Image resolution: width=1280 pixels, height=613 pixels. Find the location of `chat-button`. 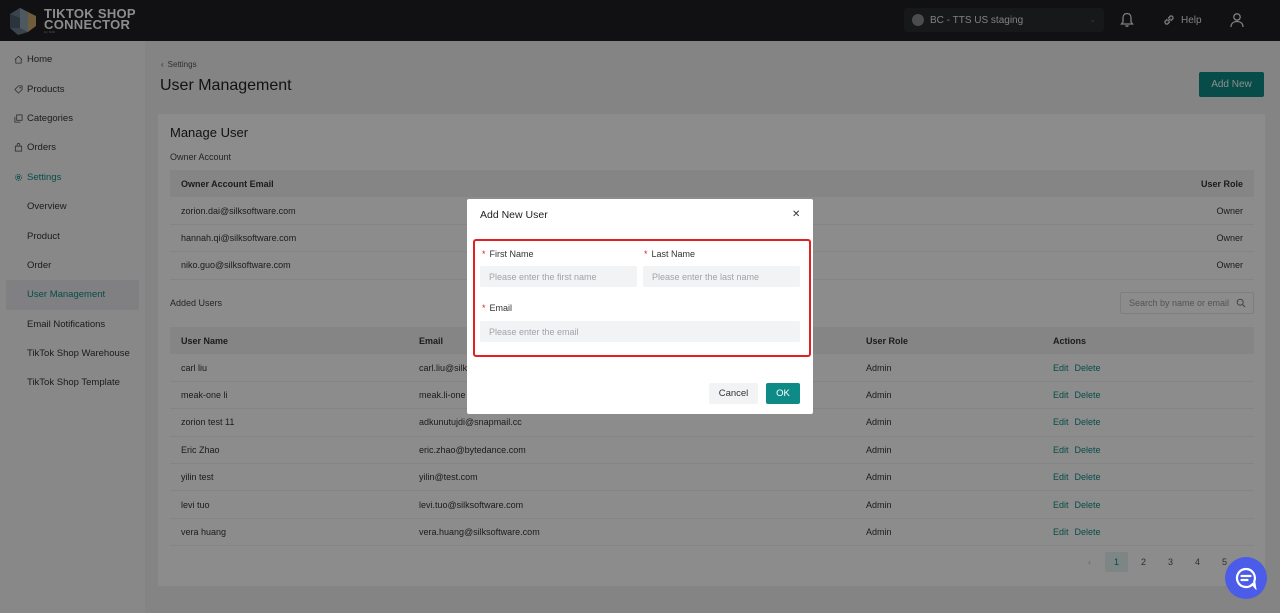

chat-button is located at coordinates (1246, 578).